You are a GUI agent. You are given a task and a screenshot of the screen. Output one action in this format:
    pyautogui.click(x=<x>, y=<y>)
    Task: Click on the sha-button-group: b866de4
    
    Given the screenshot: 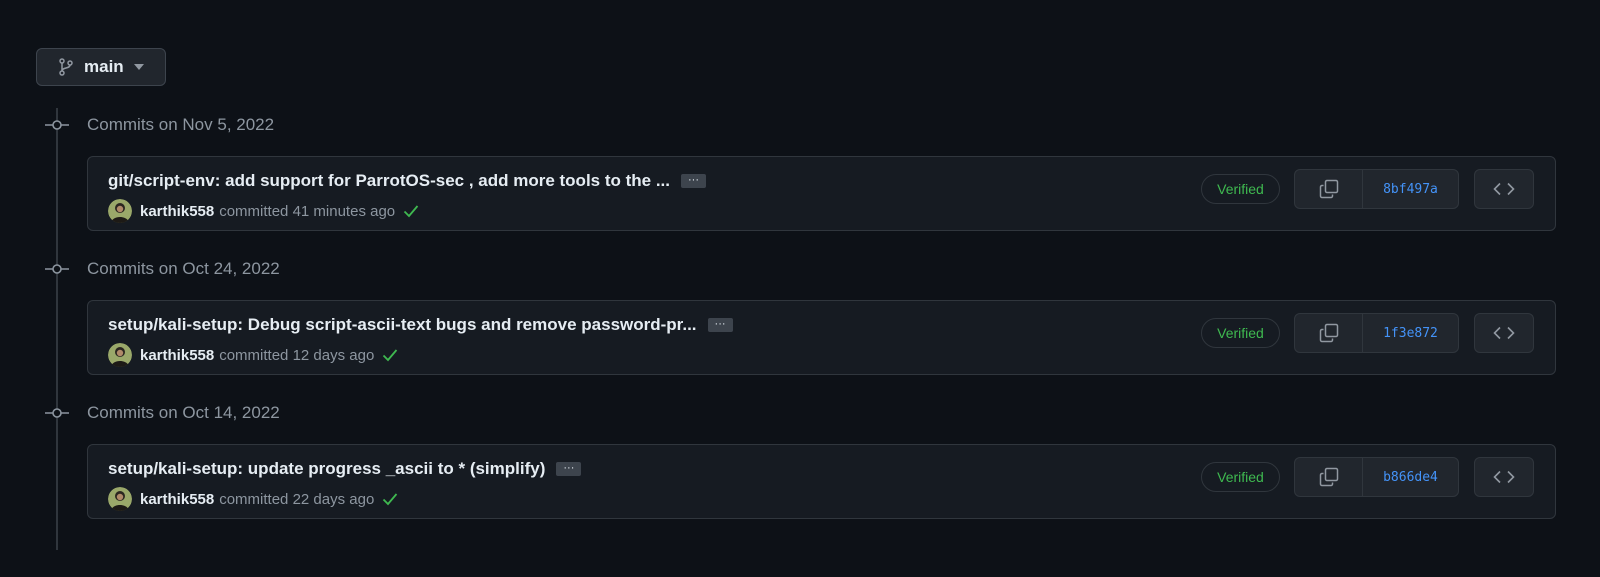 What is the action you would take?
    pyautogui.click(x=1376, y=477)
    